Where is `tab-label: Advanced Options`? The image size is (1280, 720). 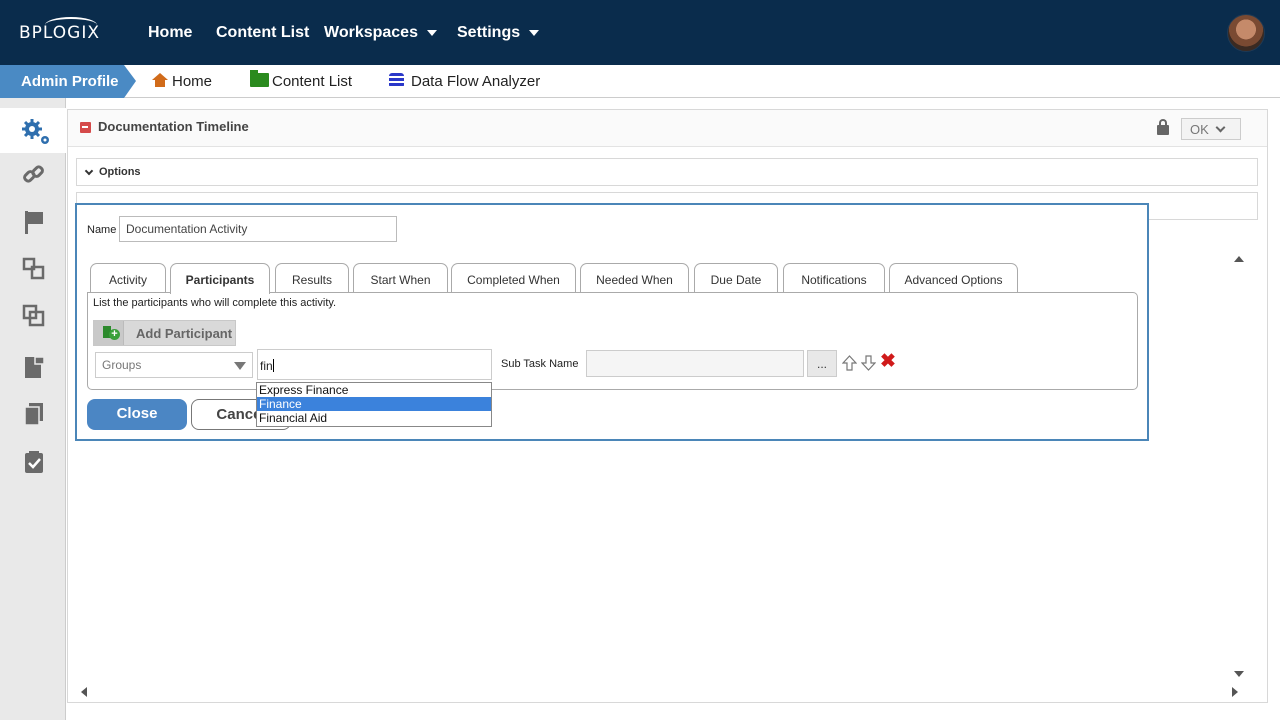
tab-label: Advanced Options is located at coordinates (953, 280).